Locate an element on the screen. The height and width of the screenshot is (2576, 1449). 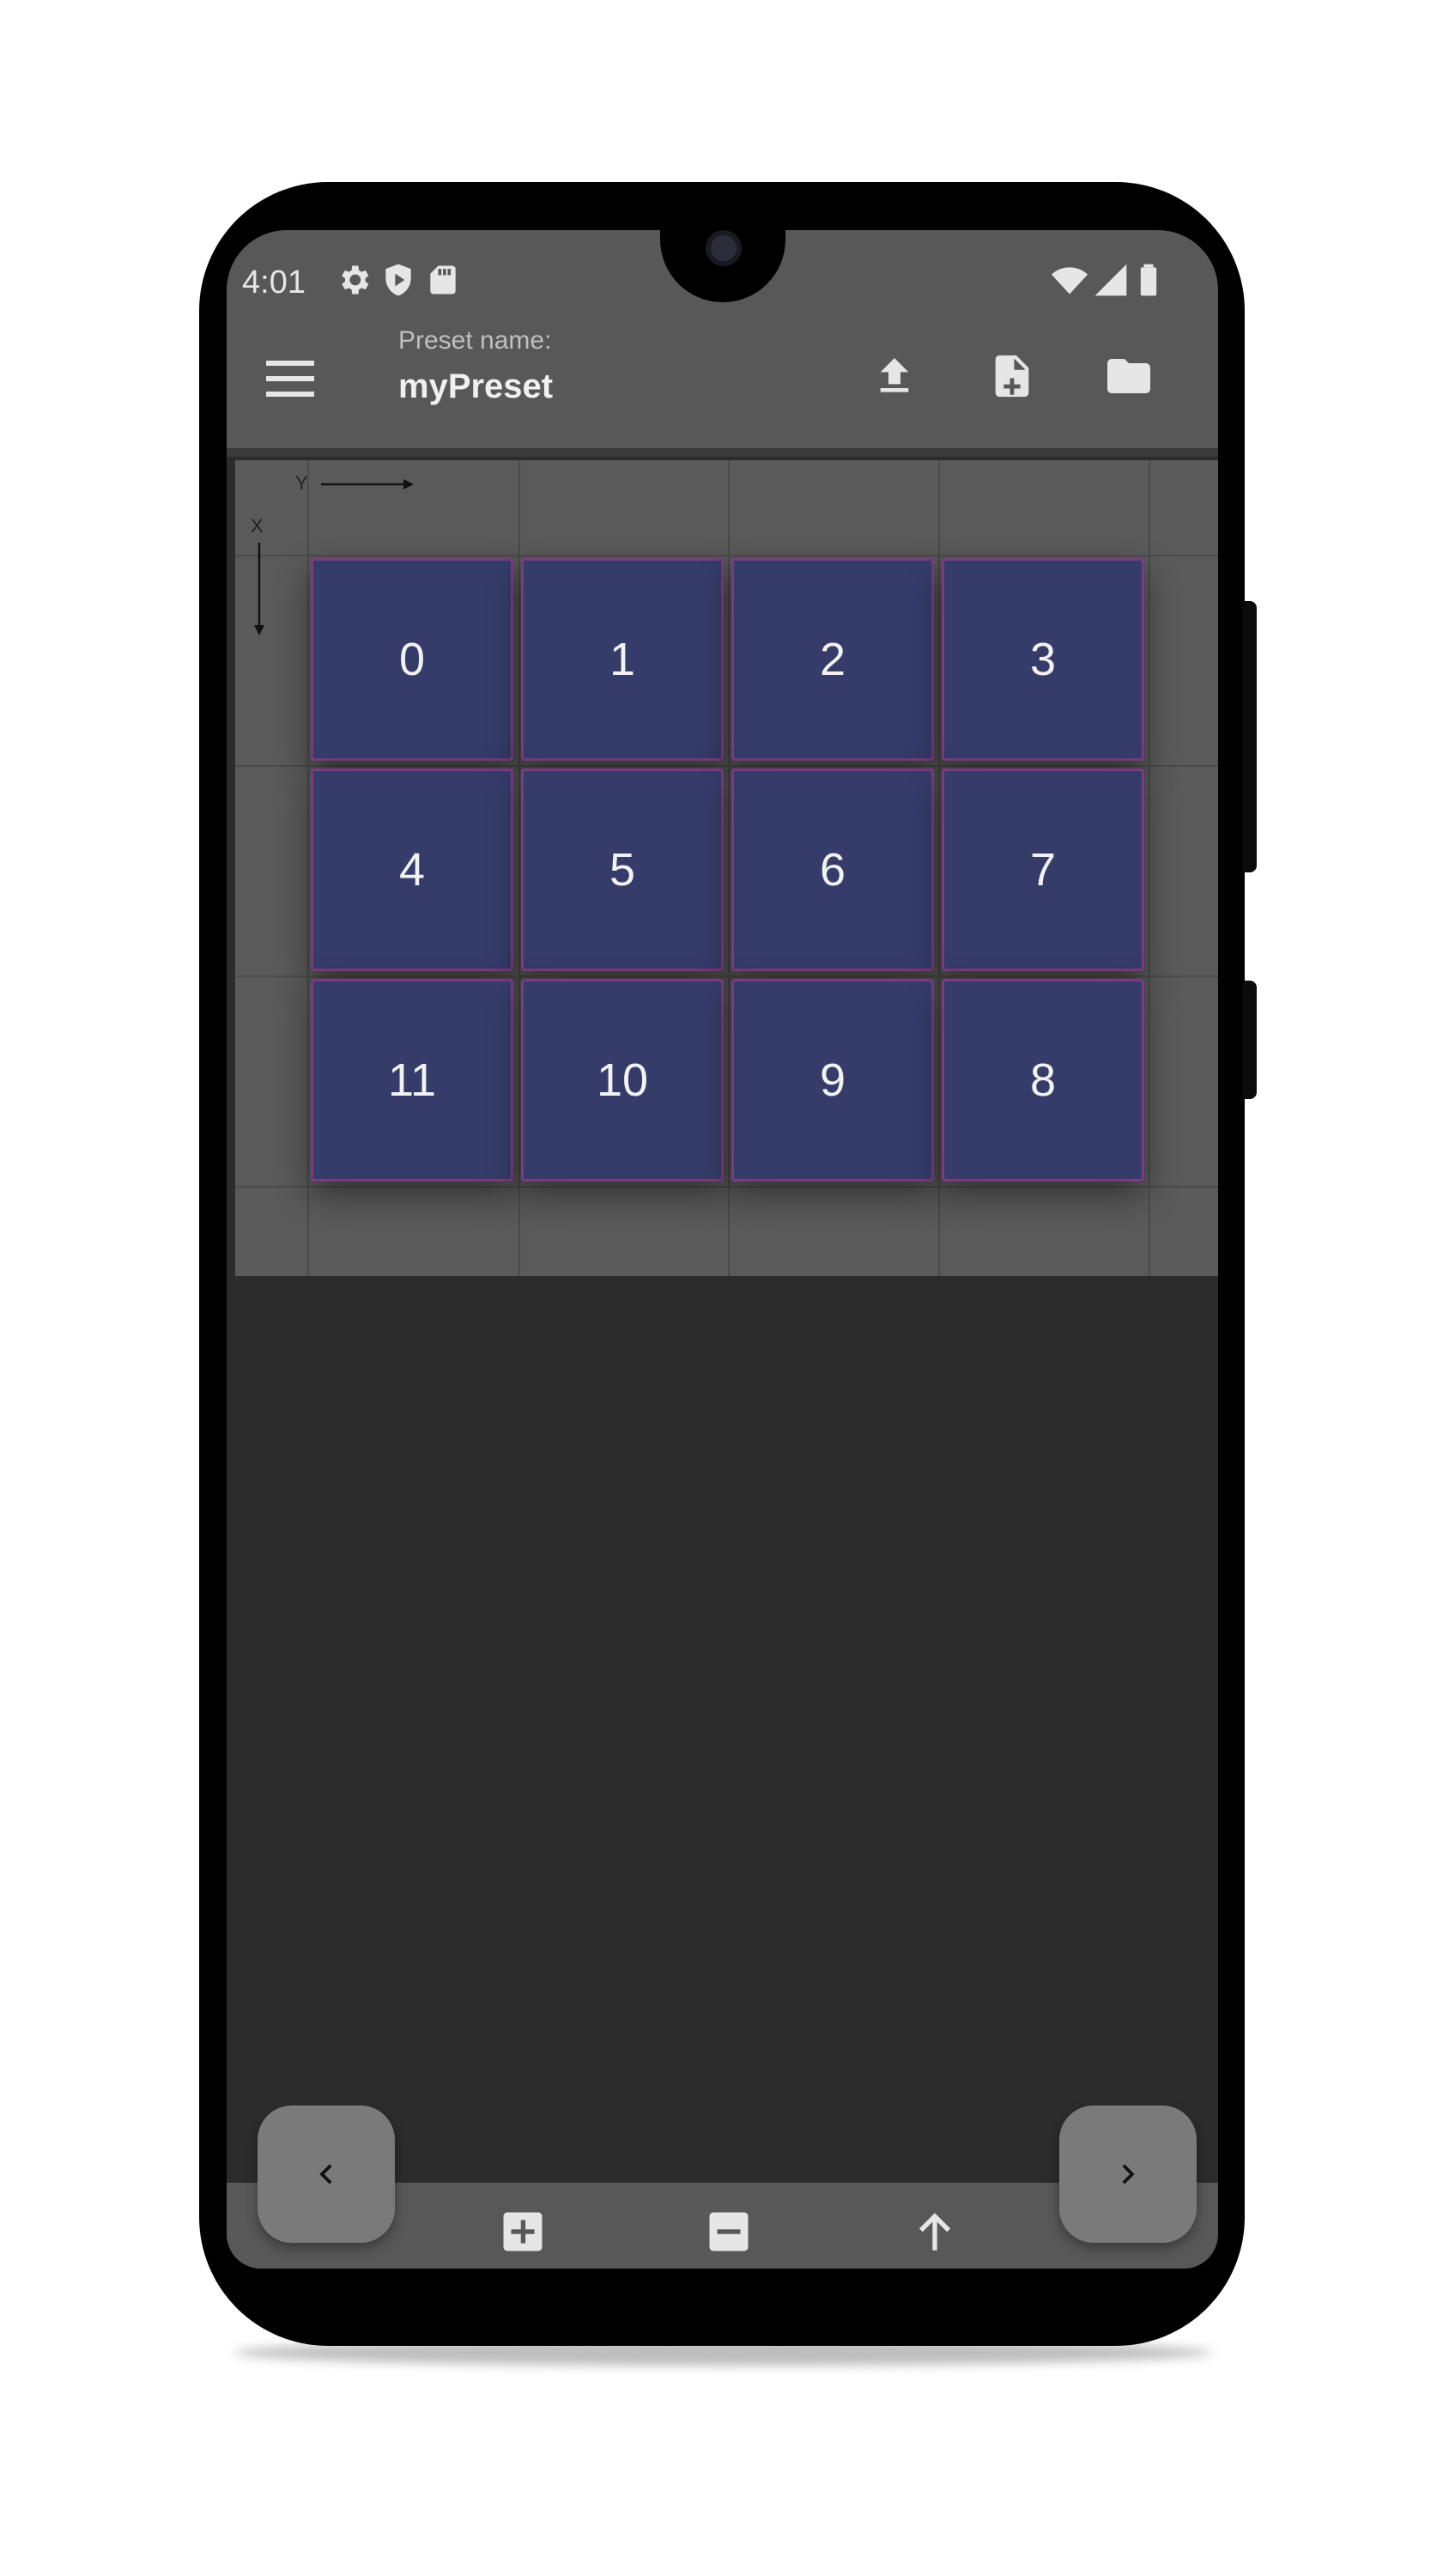
grid-tile: 0 is located at coordinates (412, 660).